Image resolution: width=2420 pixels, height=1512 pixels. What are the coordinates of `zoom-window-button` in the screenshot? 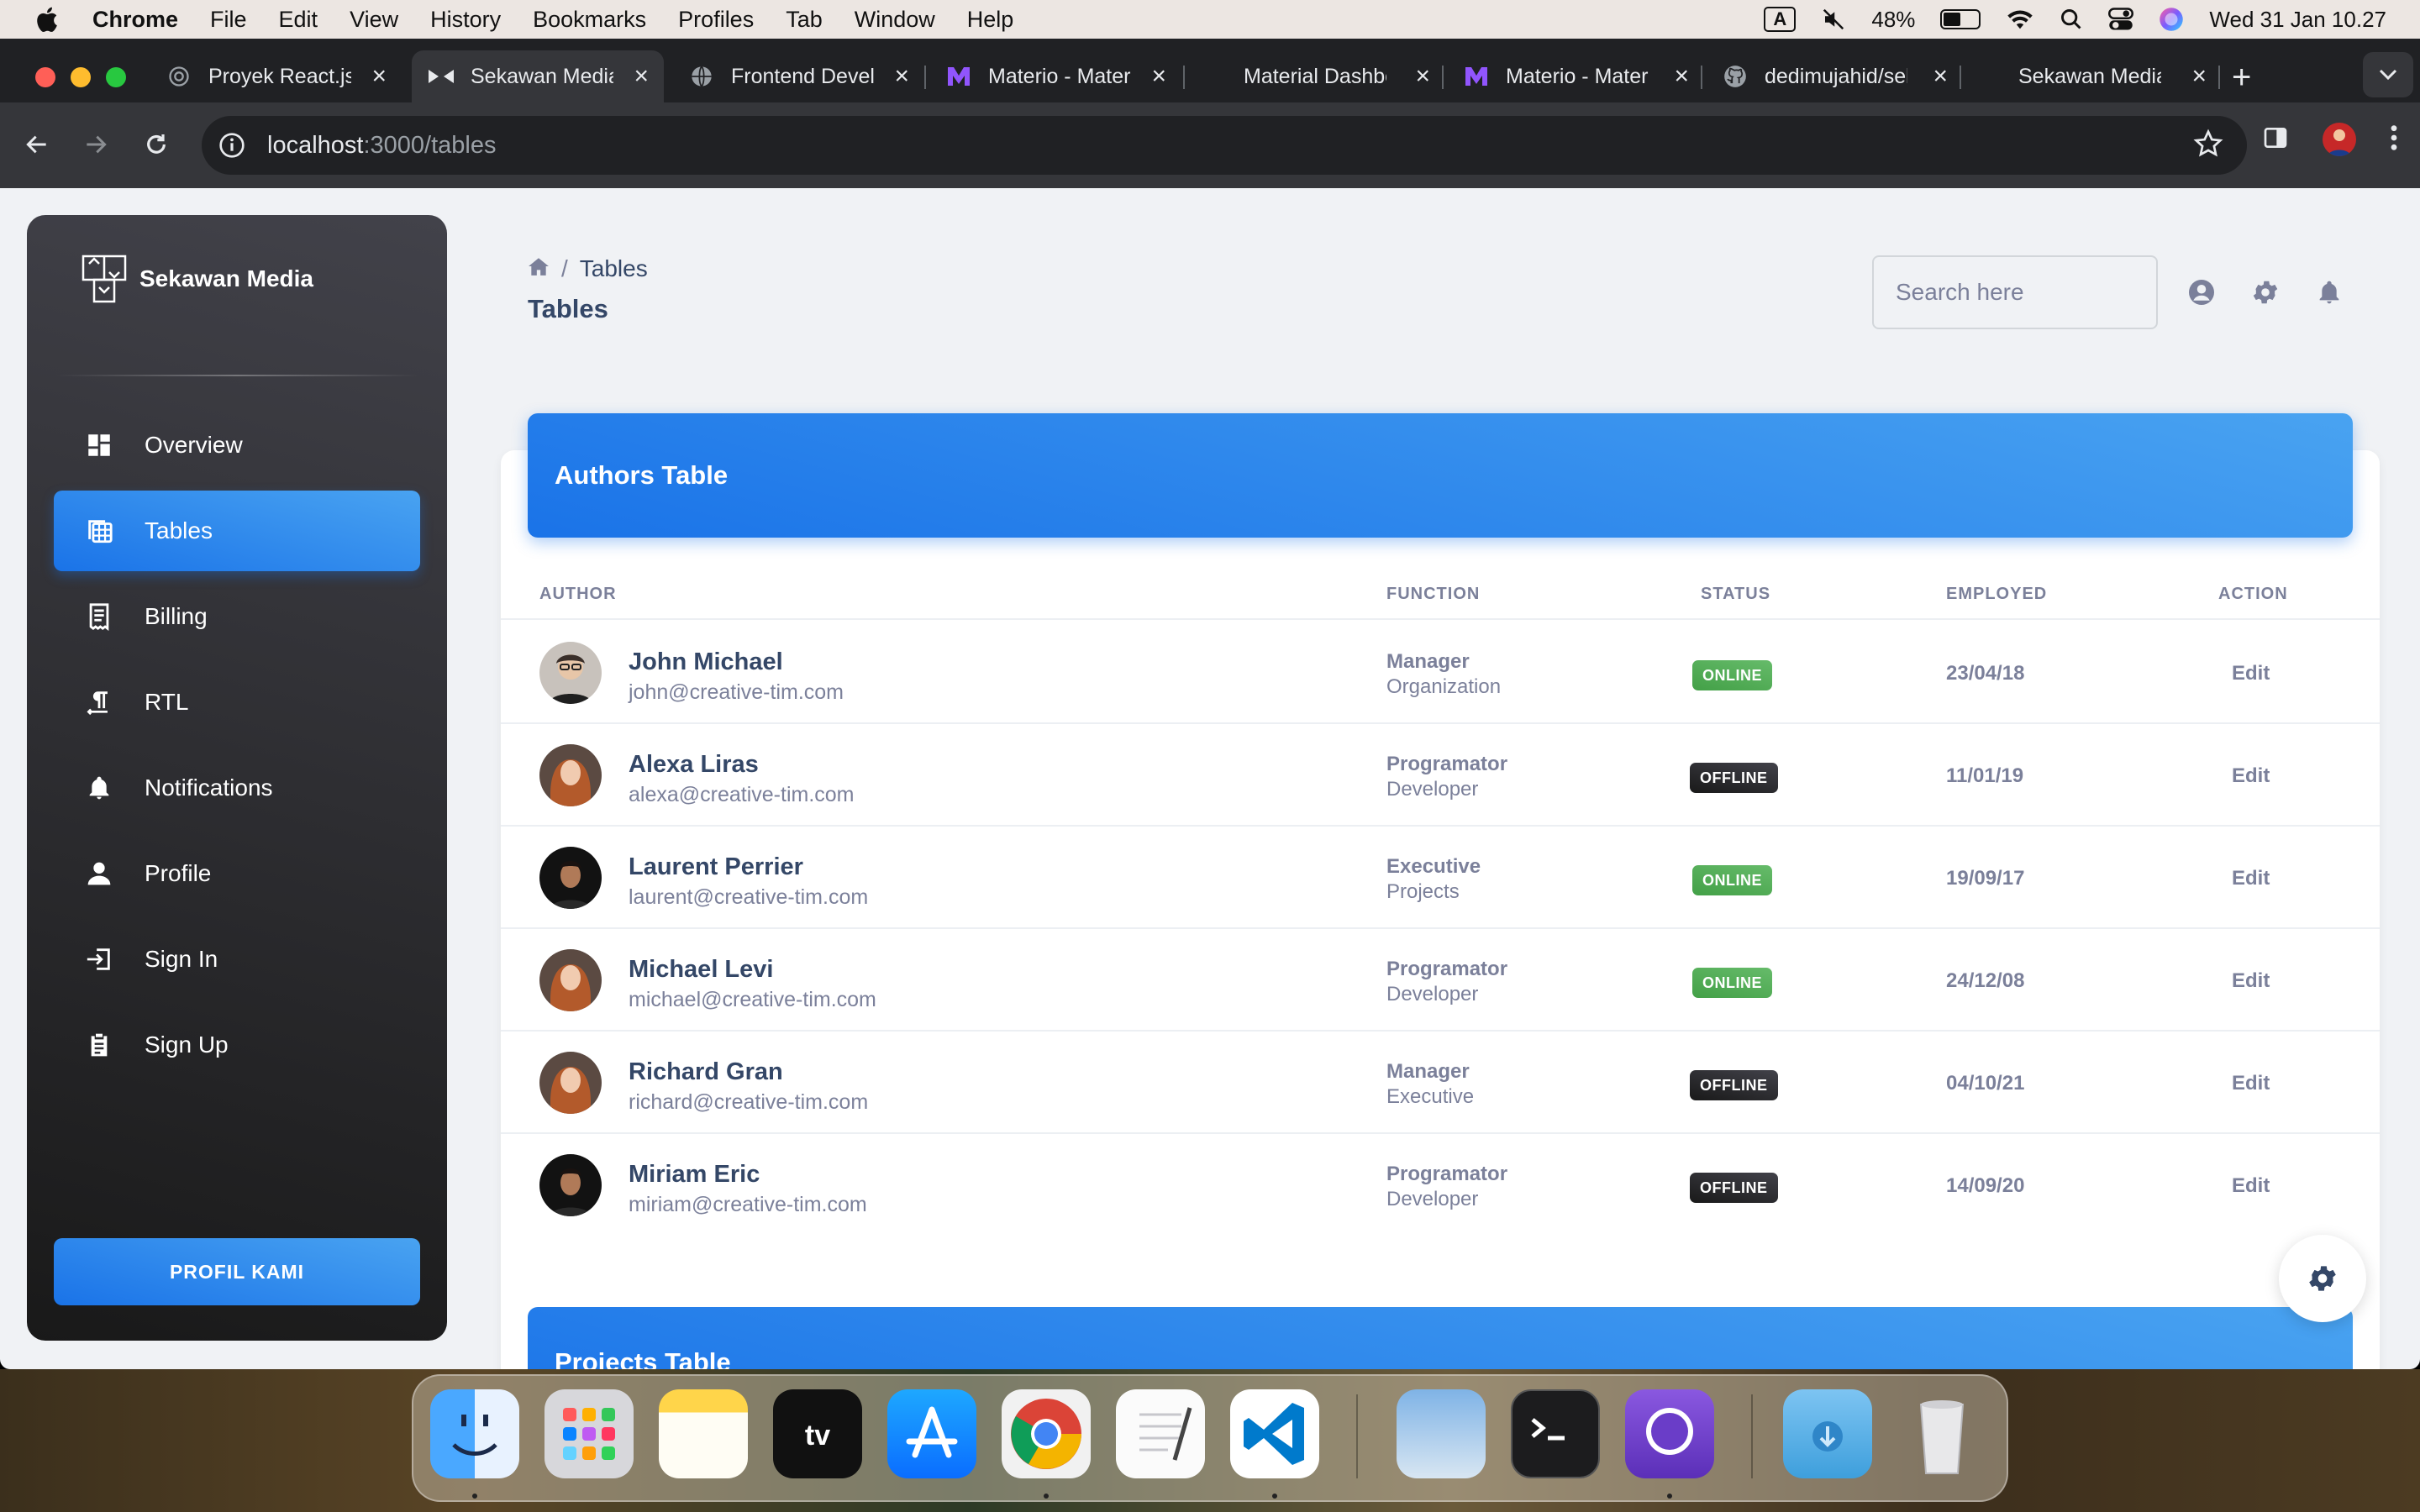 It's located at (116, 77).